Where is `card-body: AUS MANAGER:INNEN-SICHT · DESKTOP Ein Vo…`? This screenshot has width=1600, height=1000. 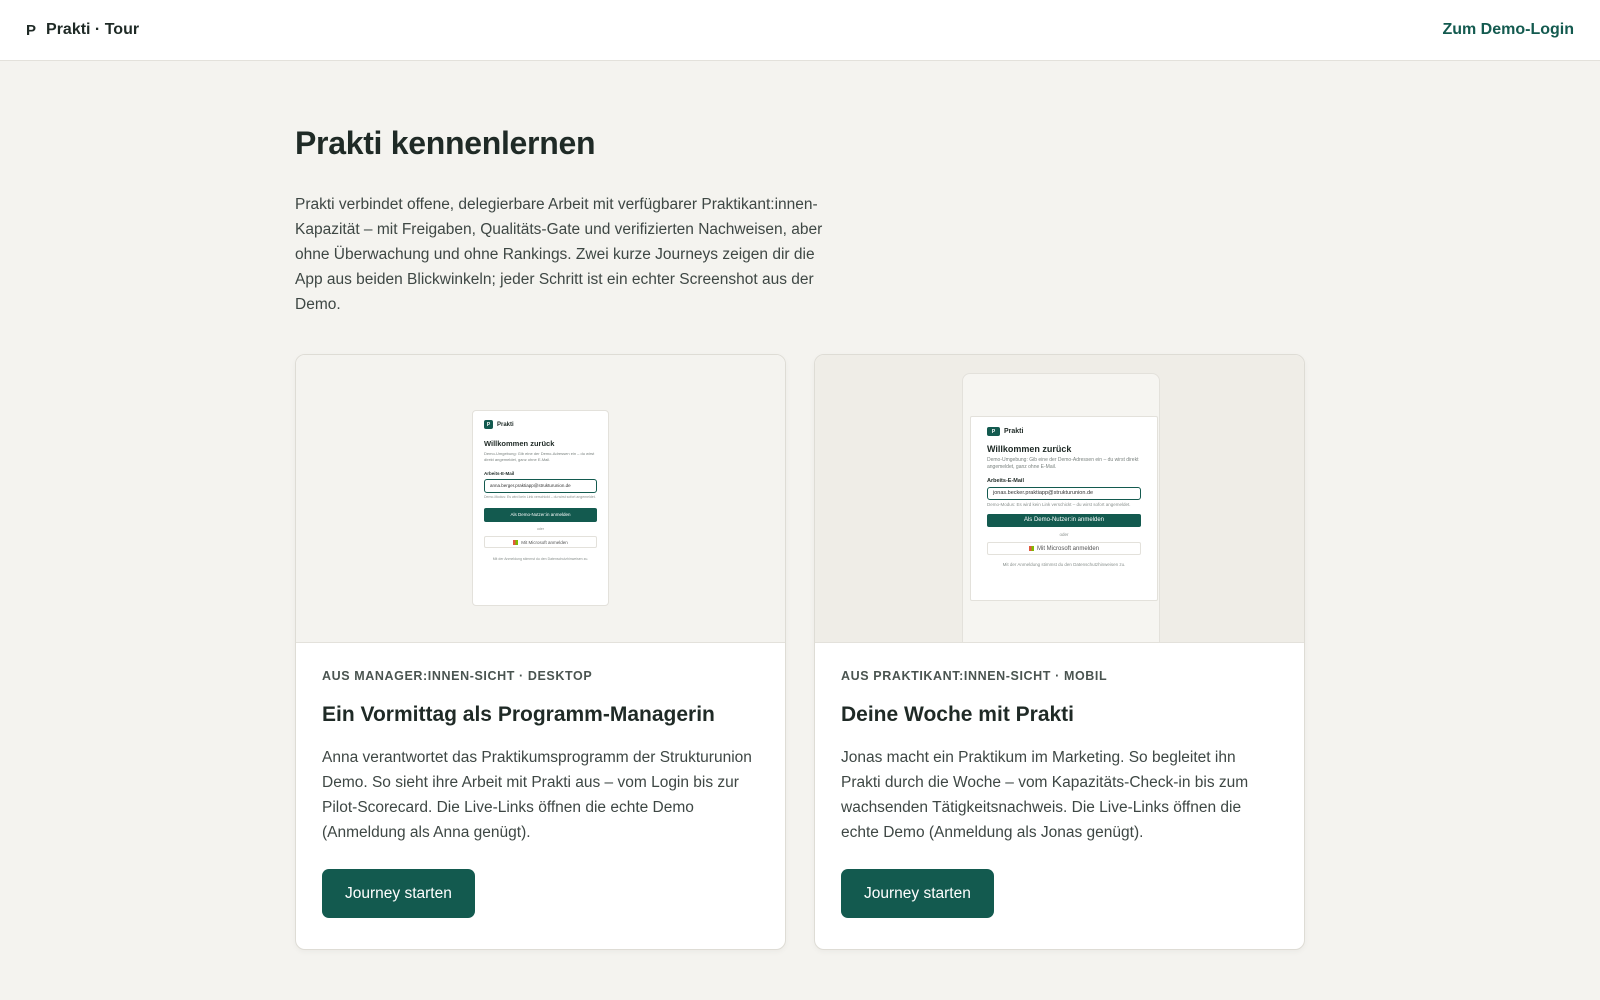 card-body: AUS MANAGER:INNEN-SICHT · DESKTOP Ein Vo… is located at coordinates (540, 780).